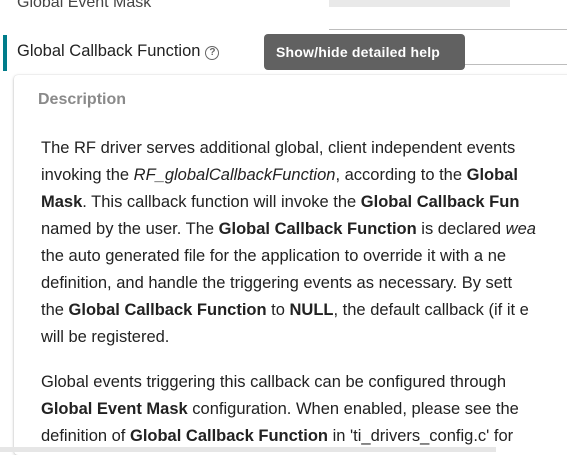  I want to click on global-callback-function-row: Global Callback Function ?, so click(118, 51).